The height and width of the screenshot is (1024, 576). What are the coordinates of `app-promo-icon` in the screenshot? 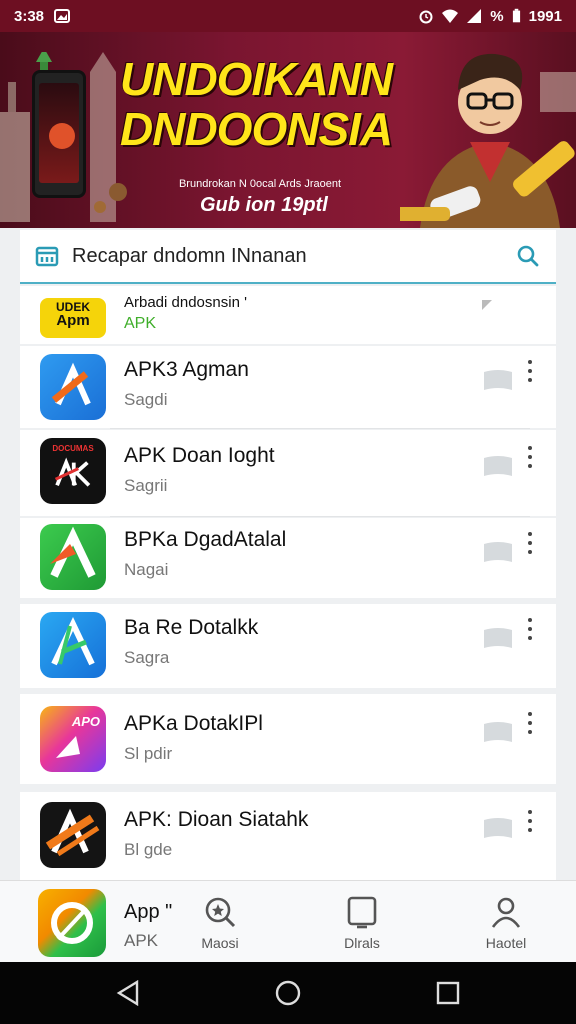 It's located at (72, 923).